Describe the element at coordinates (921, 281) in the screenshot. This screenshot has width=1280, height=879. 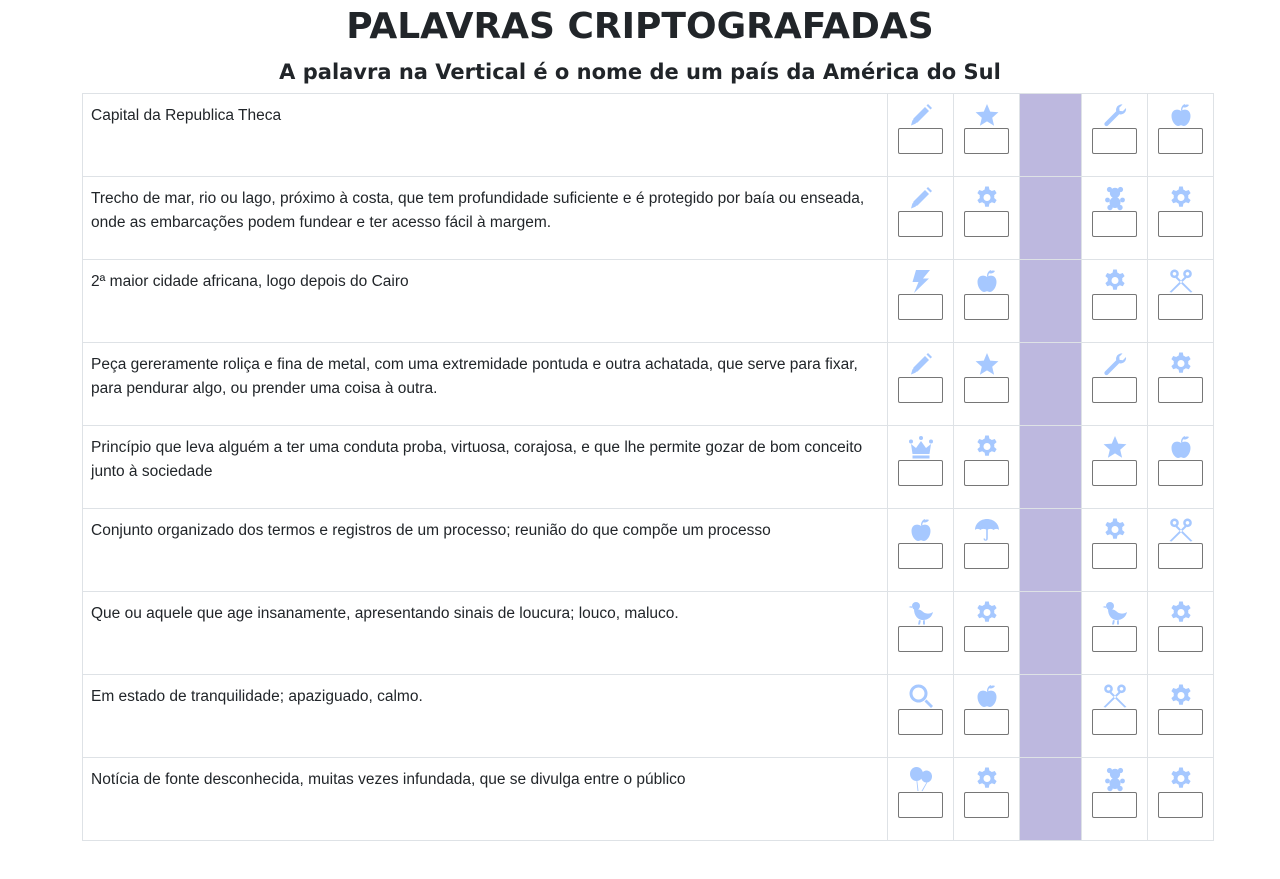
I see `lightning-icon` at that location.